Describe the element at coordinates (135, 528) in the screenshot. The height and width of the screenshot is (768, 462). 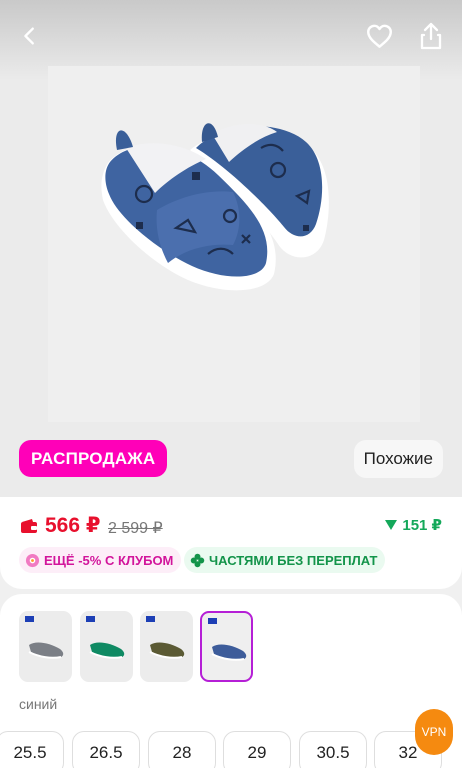
I see `old-price: 2 599 ₽` at that location.